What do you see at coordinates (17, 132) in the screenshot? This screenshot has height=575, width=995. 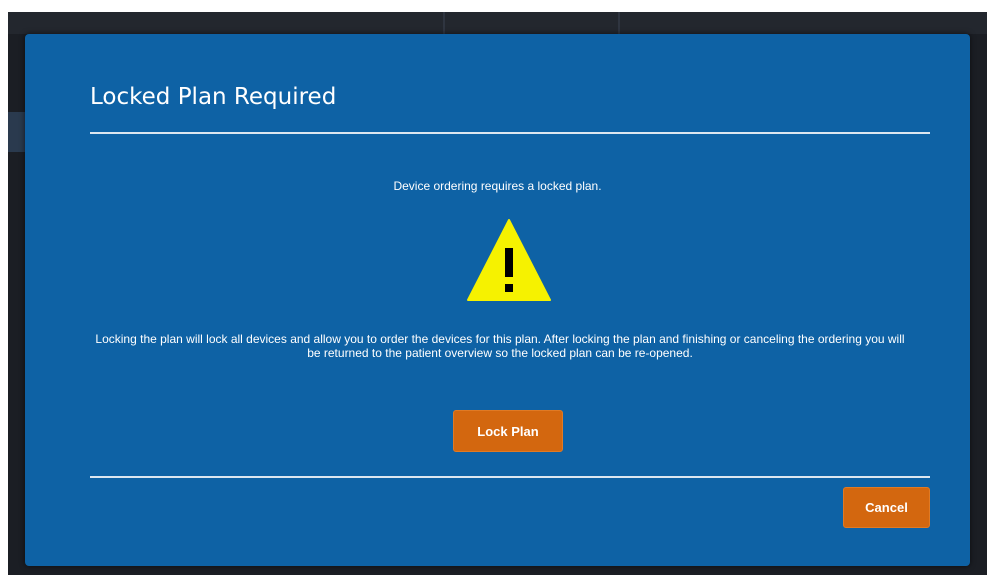 I see `background-side-tab` at bounding box center [17, 132].